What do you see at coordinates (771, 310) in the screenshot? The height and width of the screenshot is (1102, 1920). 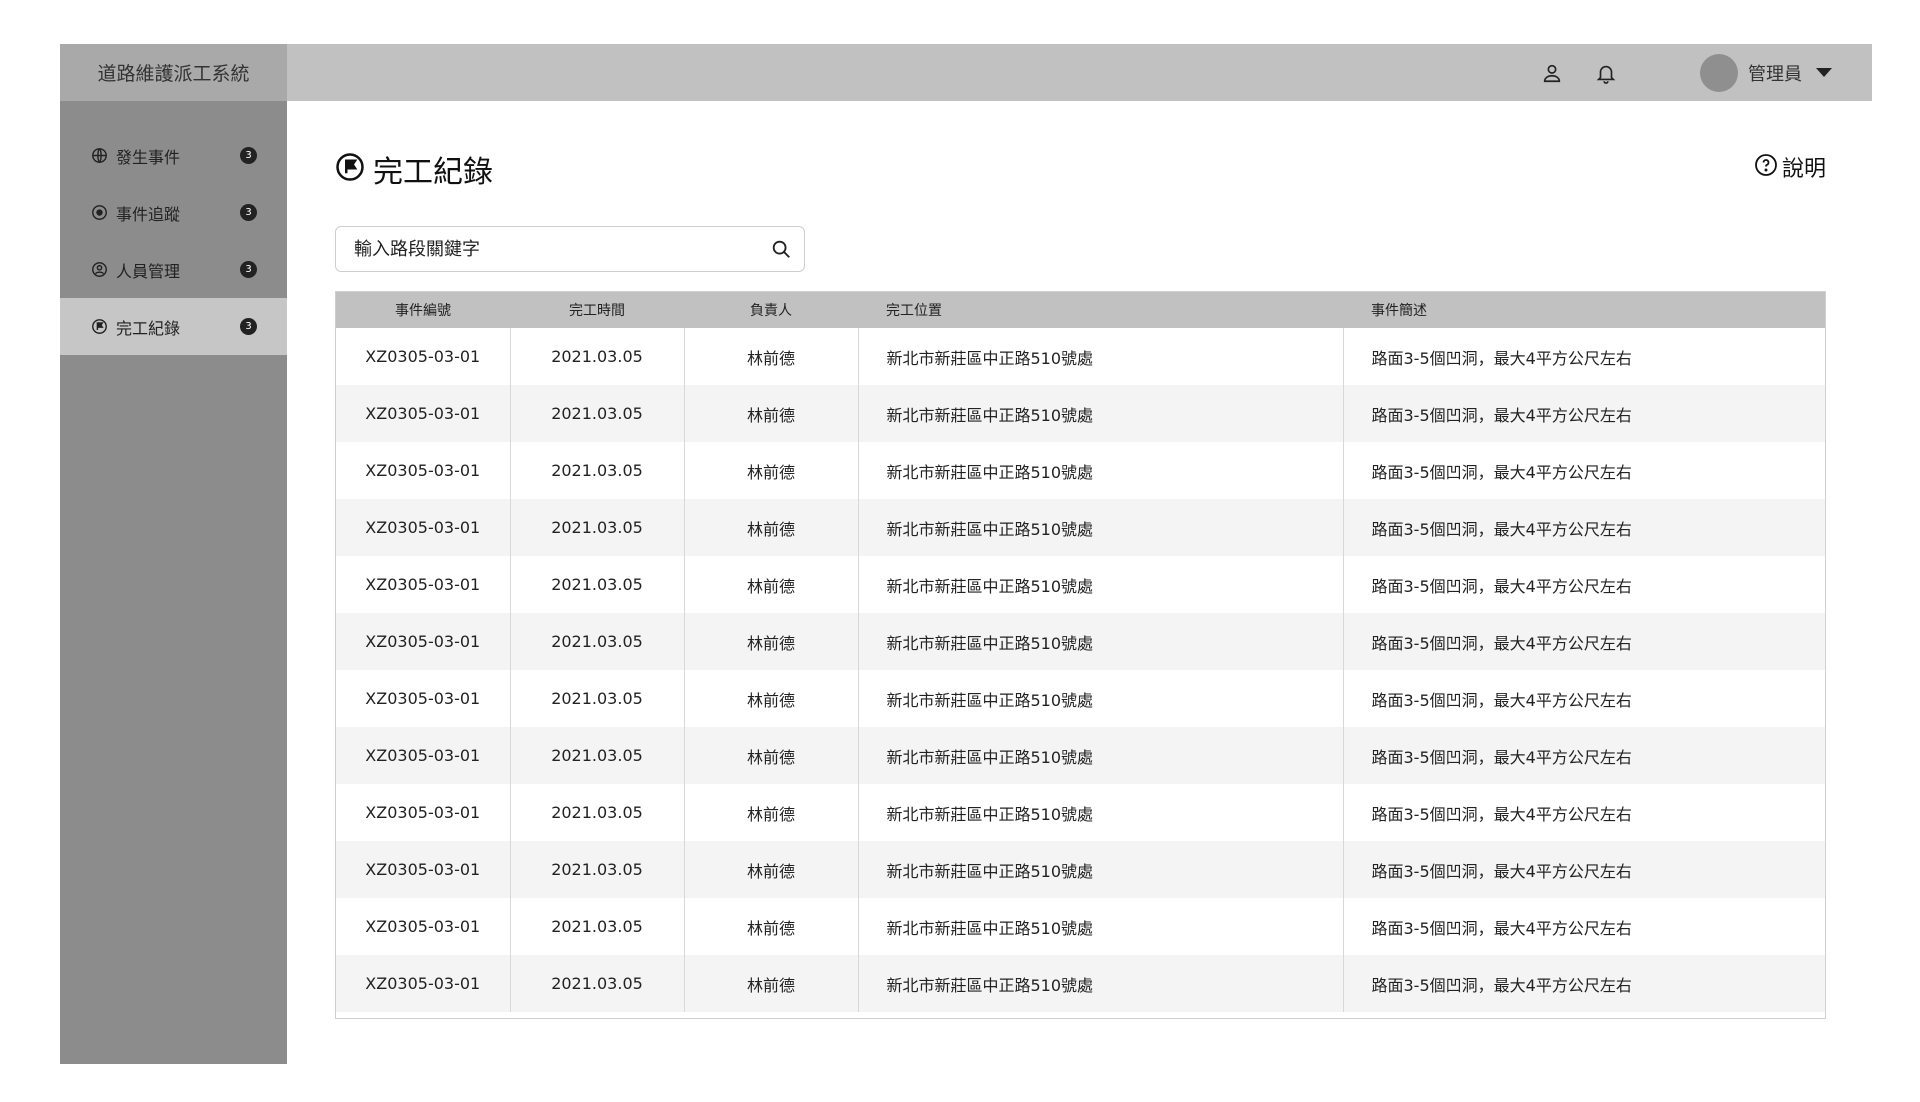 I see `column-header: 負責人` at bounding box center [771, 310].